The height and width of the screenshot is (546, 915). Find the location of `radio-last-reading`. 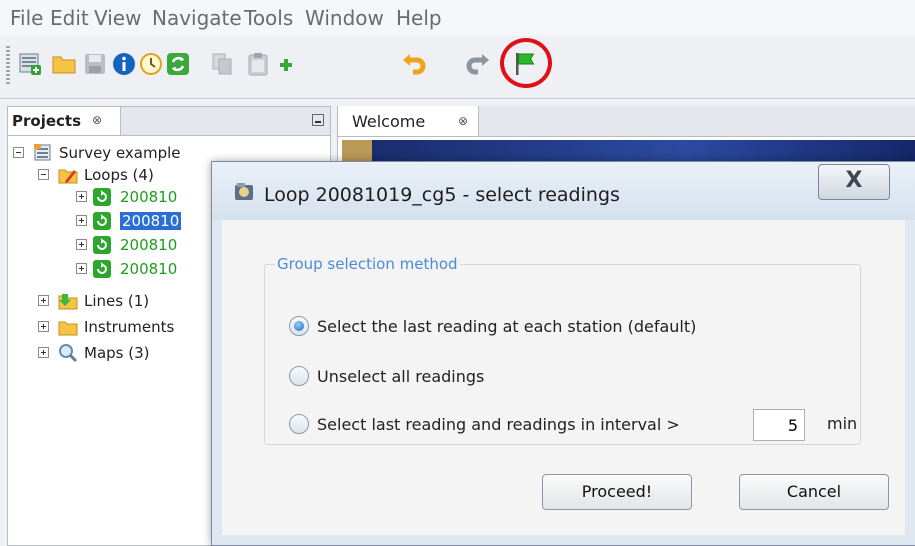

radio-last-reading is located at coordinates (299, 326).